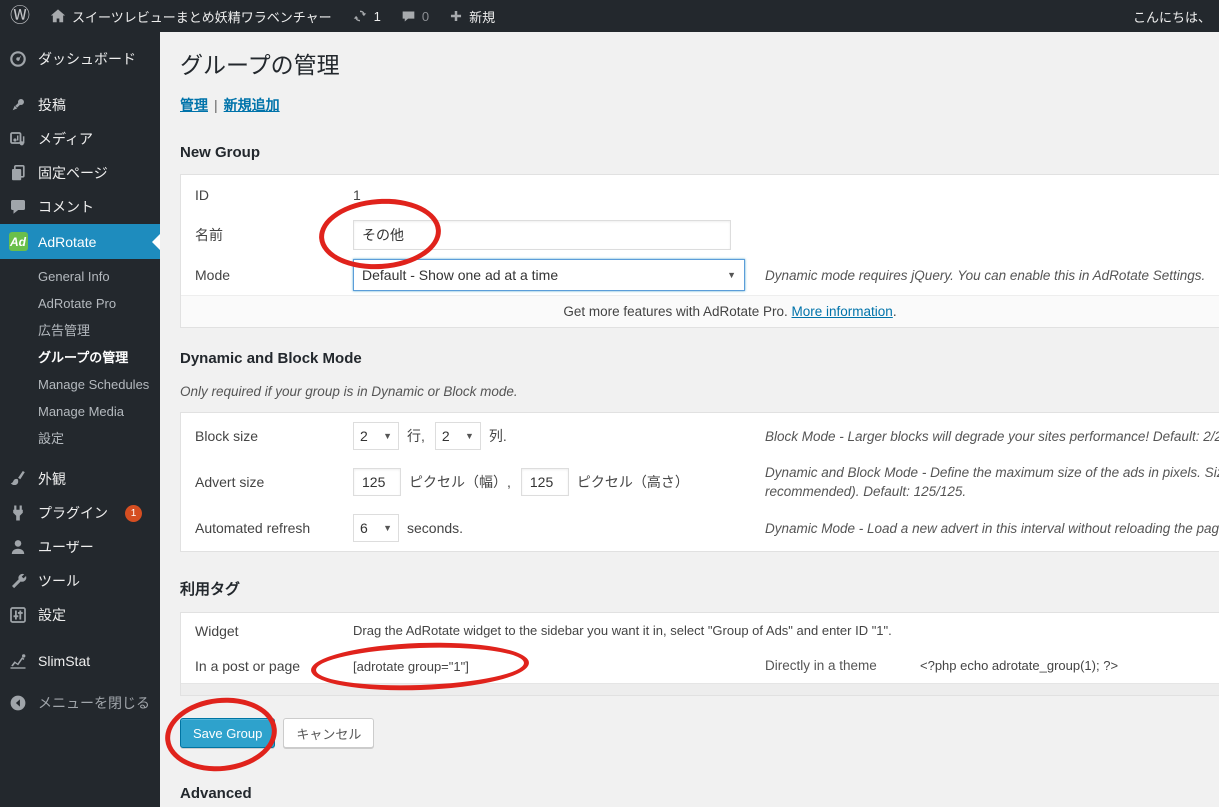 This screenshot has height=807, width=1219. I want to click on comments-menu: 0, so click(415, 16).